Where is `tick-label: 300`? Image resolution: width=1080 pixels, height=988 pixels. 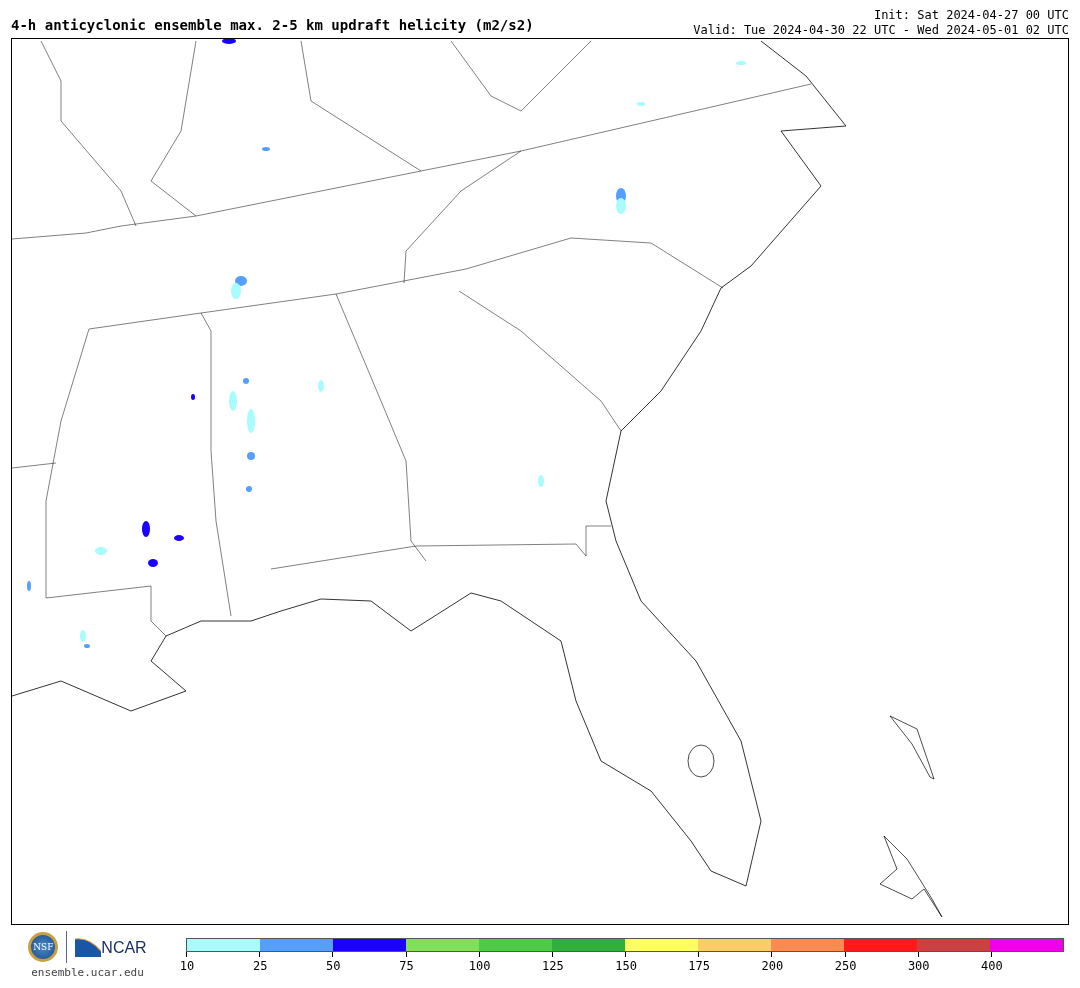 tick-label: 300 is located at coordinates (918, 966).